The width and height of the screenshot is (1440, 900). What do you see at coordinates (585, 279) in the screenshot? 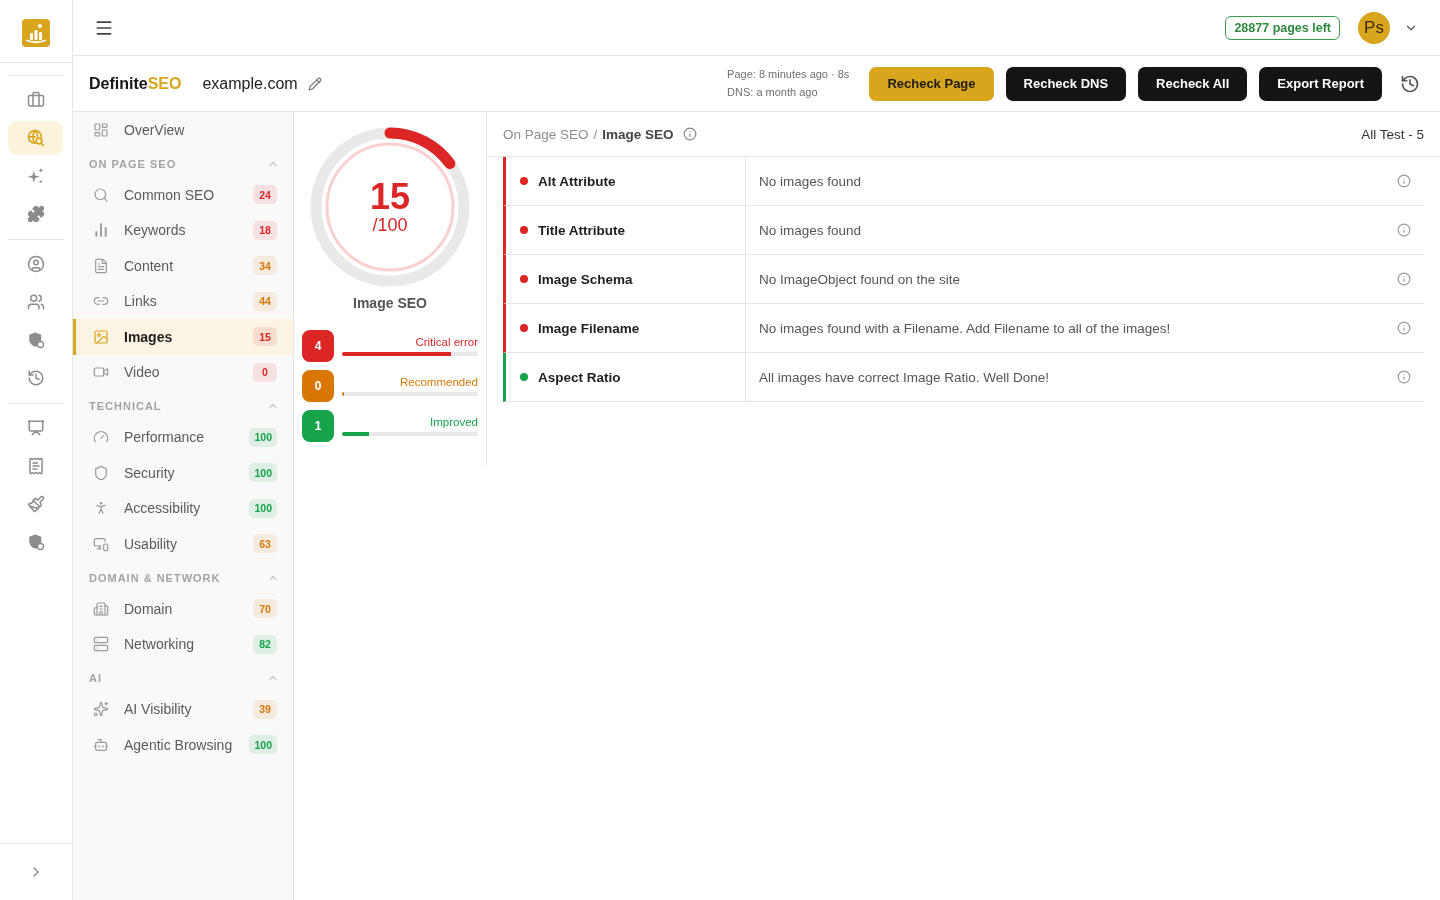
I see `test-name: Image Schema` at bounding box center [585, 279].